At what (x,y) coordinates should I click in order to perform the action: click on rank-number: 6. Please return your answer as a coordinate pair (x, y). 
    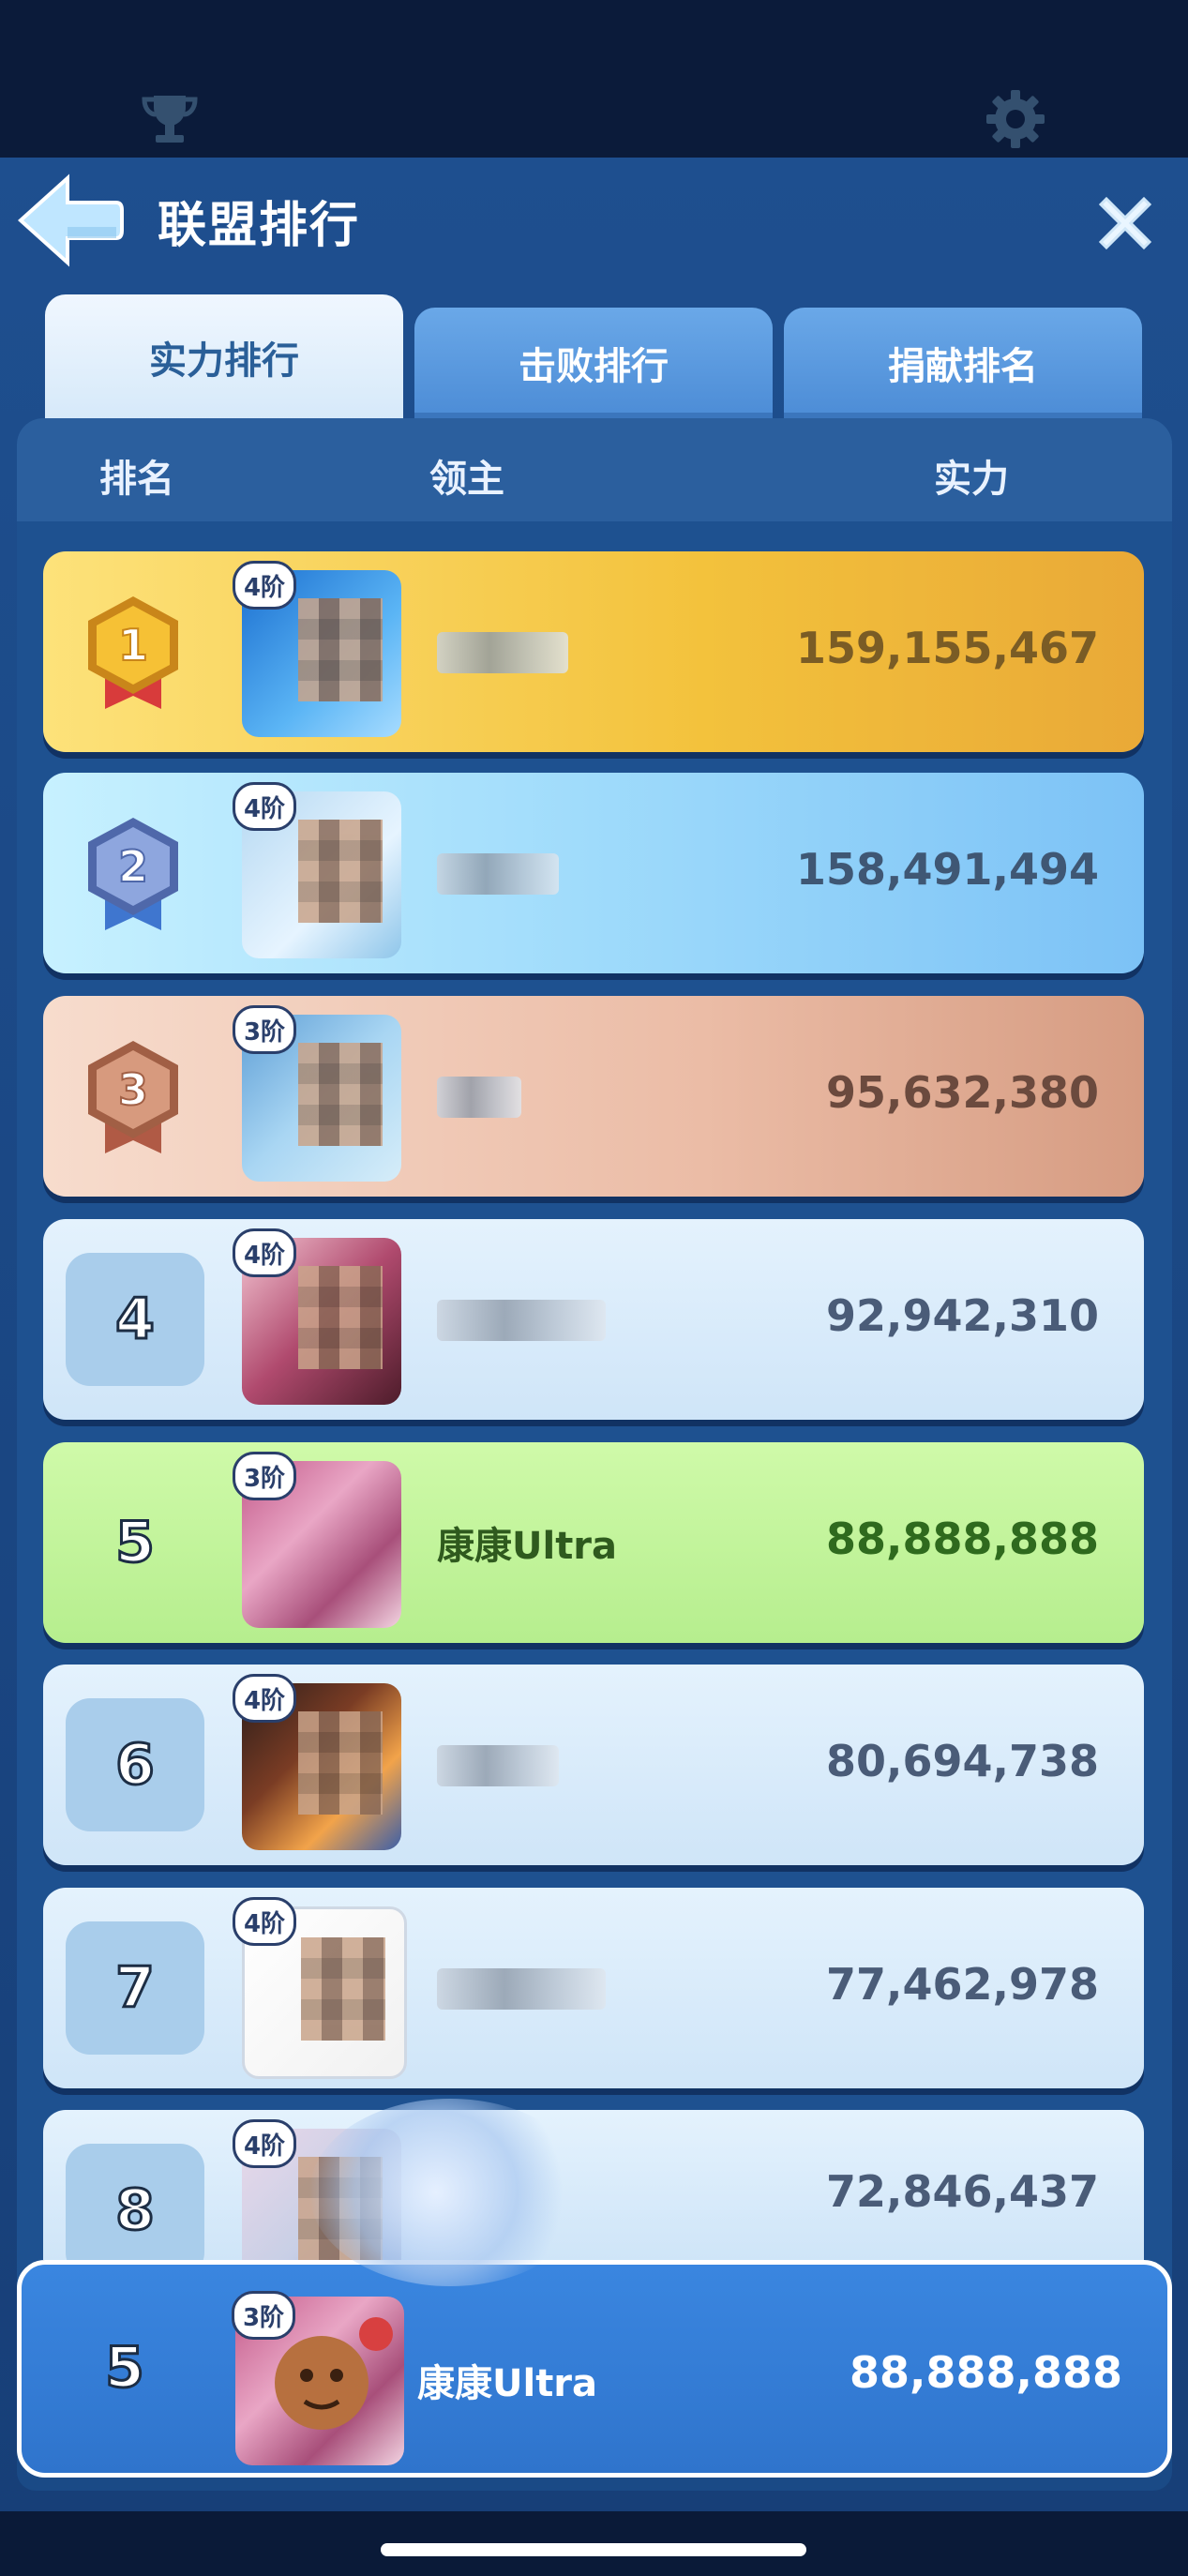
    Looking at the image, I should click on (135, 1764).